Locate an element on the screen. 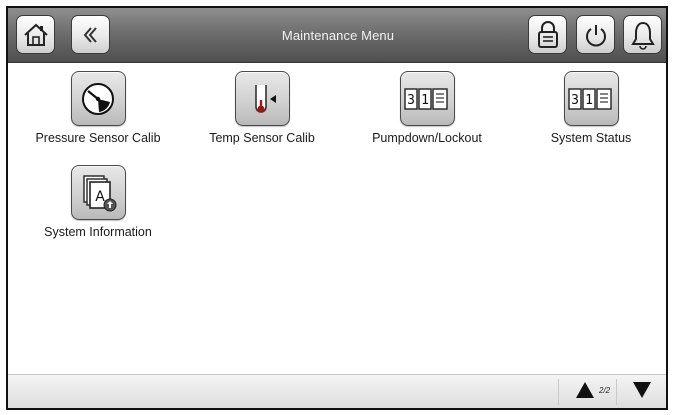 The image size is (673, 415). triangle-down-icon is located at coordinates (642, 392).